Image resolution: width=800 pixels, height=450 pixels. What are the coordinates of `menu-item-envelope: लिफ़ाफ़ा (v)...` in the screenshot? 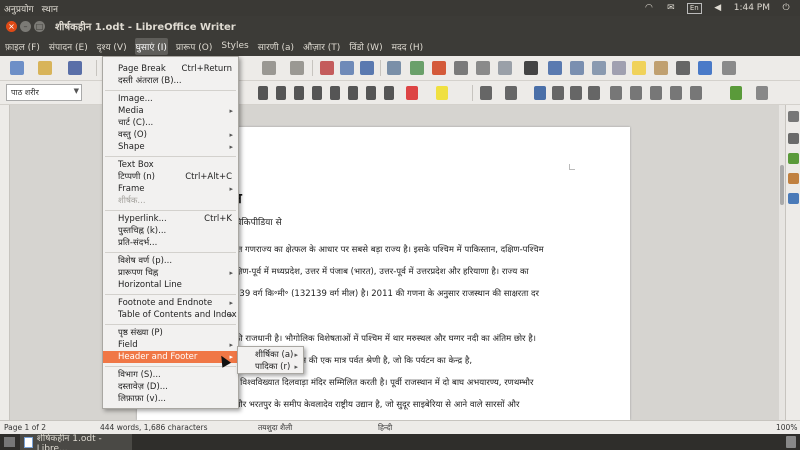 It's located at (170, 399).